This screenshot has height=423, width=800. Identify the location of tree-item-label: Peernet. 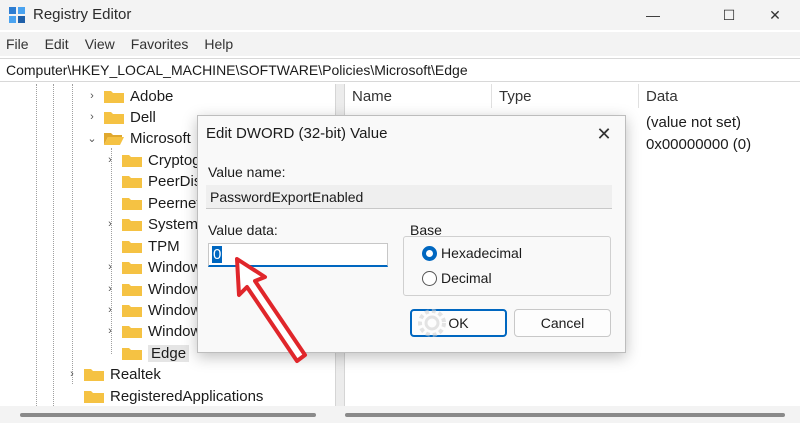
(174, 203).